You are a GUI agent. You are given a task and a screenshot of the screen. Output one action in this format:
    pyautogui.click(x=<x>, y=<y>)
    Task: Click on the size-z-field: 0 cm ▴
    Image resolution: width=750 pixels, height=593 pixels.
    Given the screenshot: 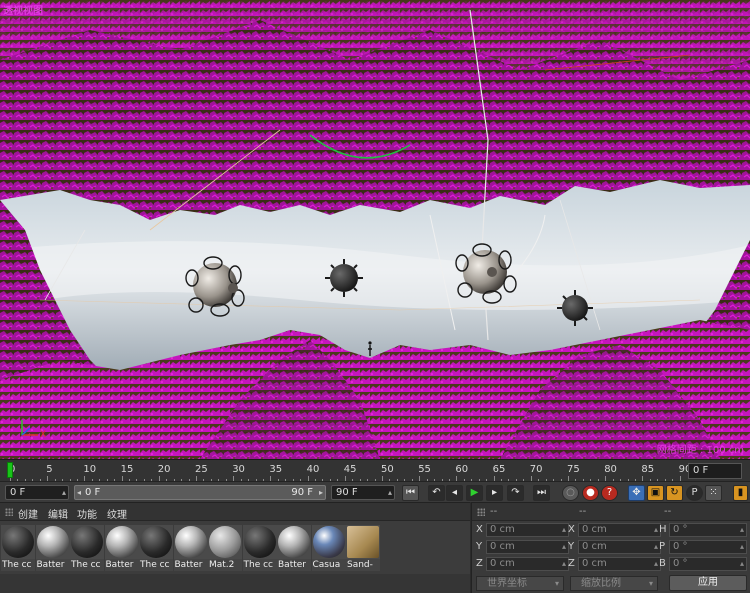 What is the action you would take?
    pyautogui.click(x=619, y=564)
    